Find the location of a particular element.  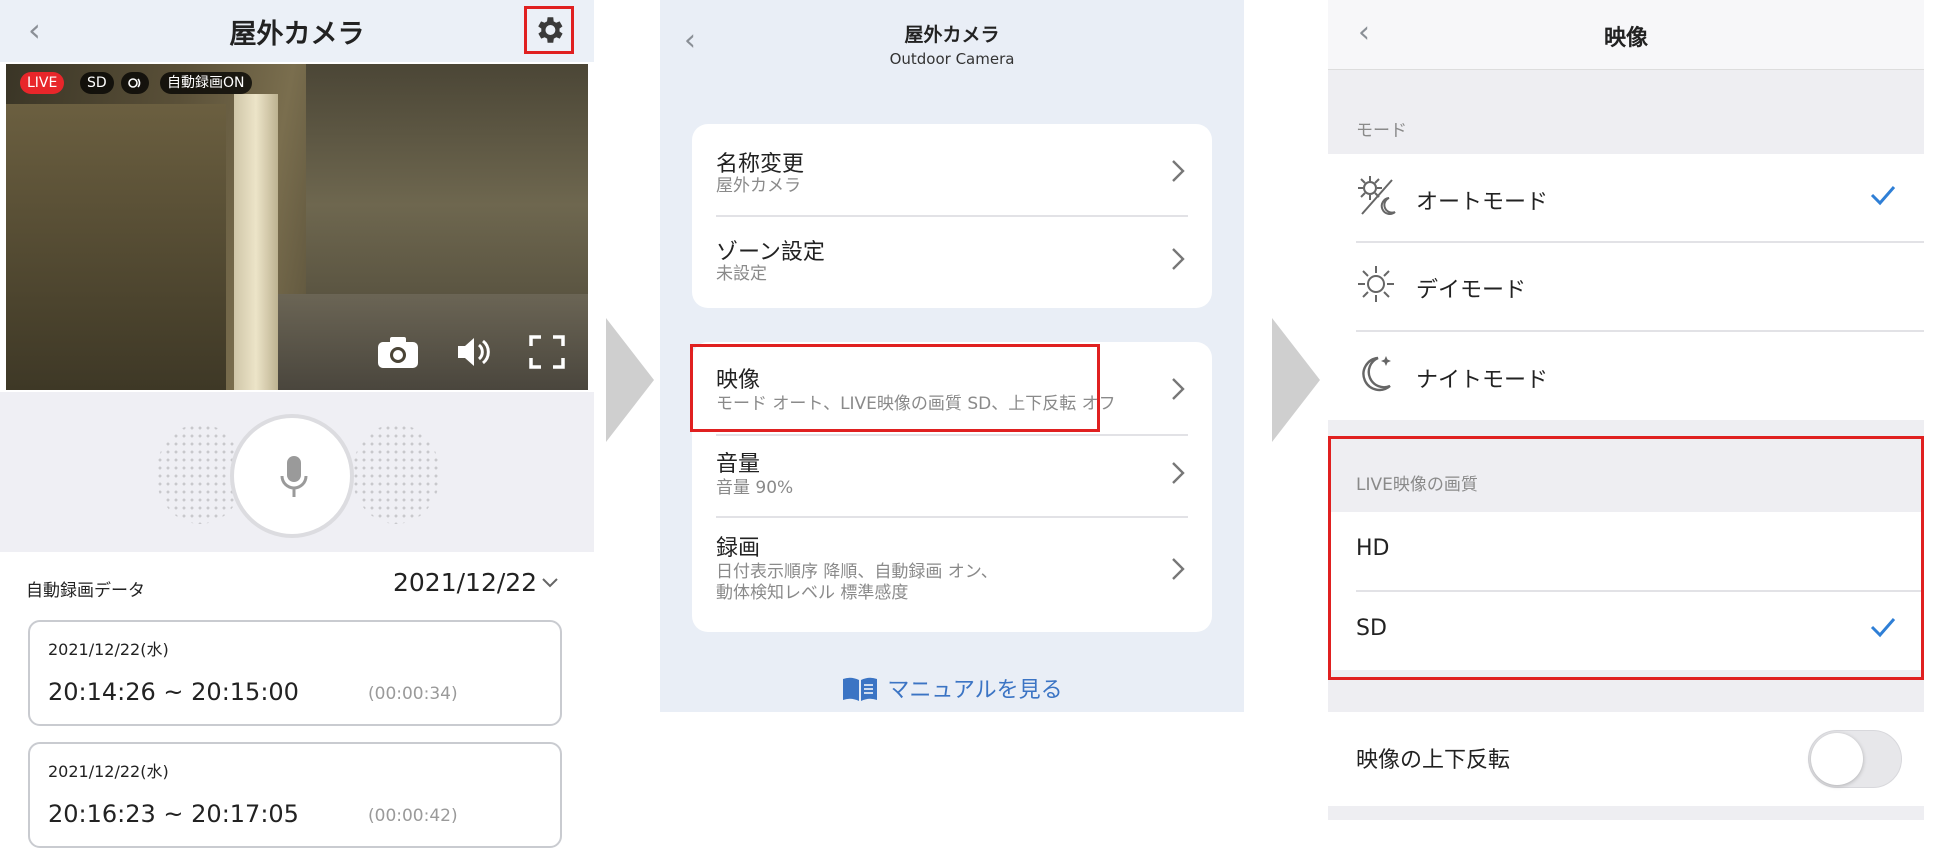

mode-option-auto: オートモード is located at coordinates (1626, 198).